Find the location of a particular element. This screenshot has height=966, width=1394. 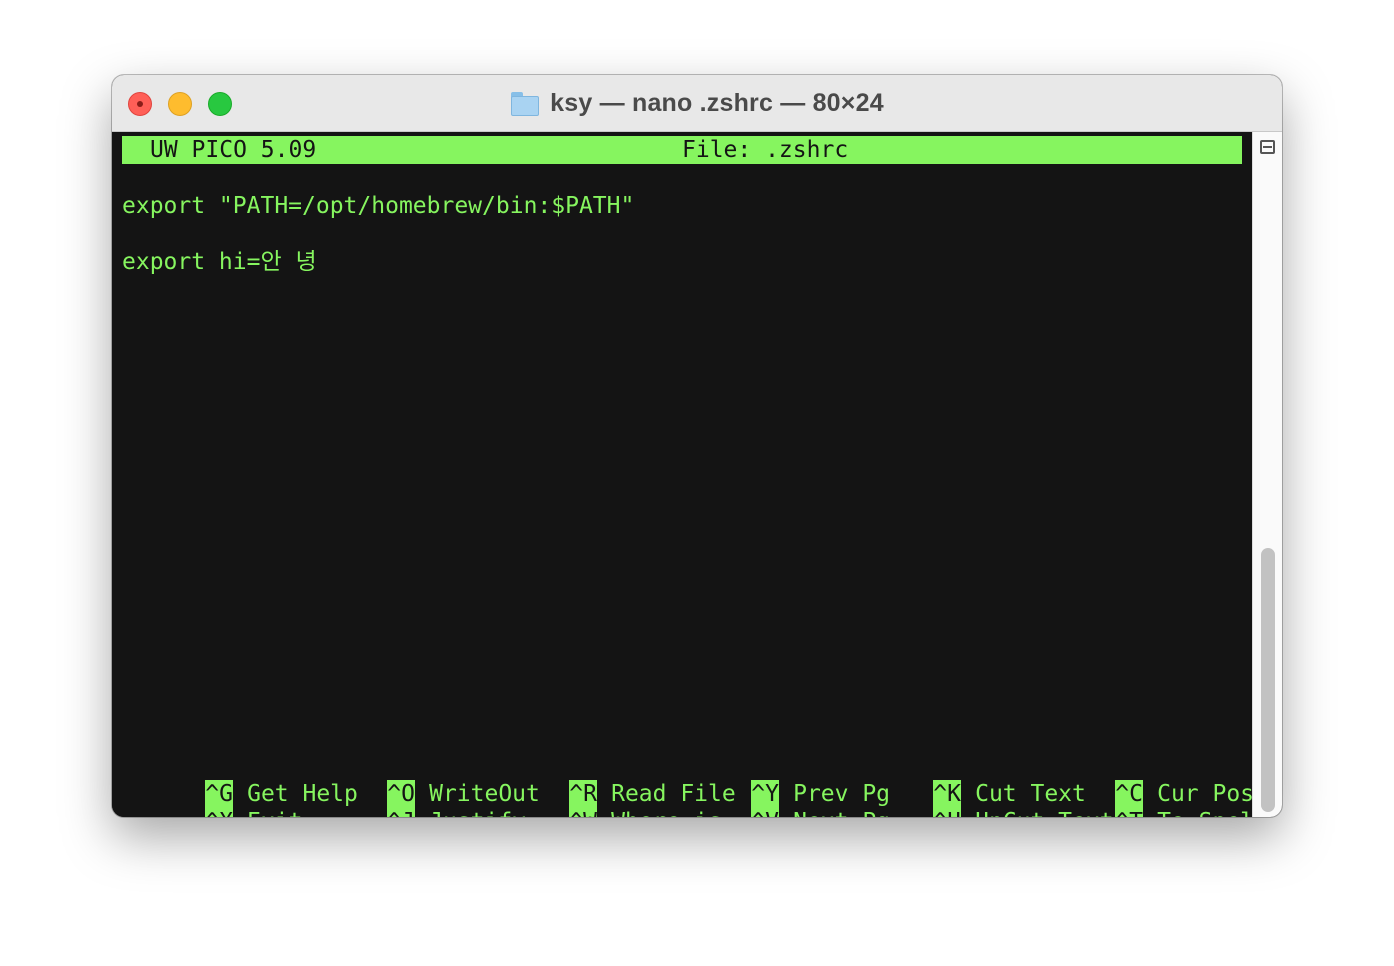

shortcut-key: ^W is located at coordinates (583, 812).